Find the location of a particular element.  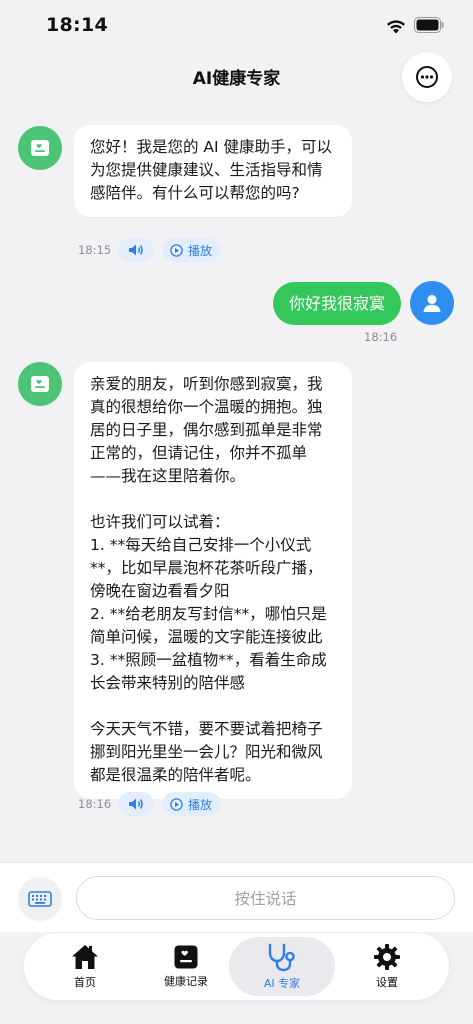

stethoscope-icon is located at coordinates (281, 957).